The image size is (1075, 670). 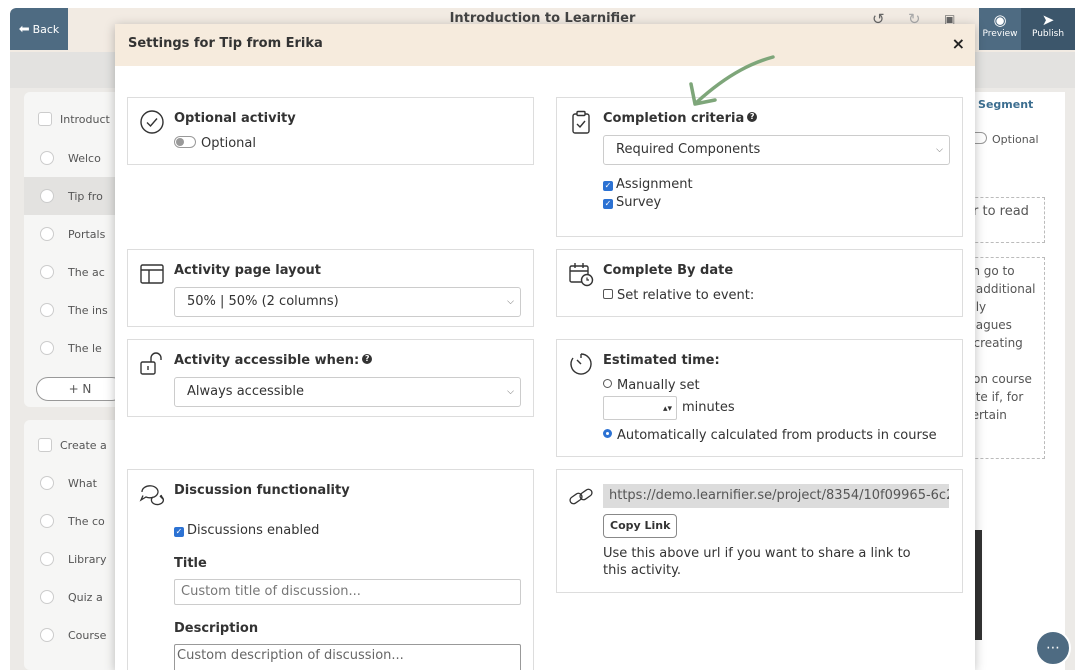 I want to click on text-line: ally, so click(x=976, y=307).